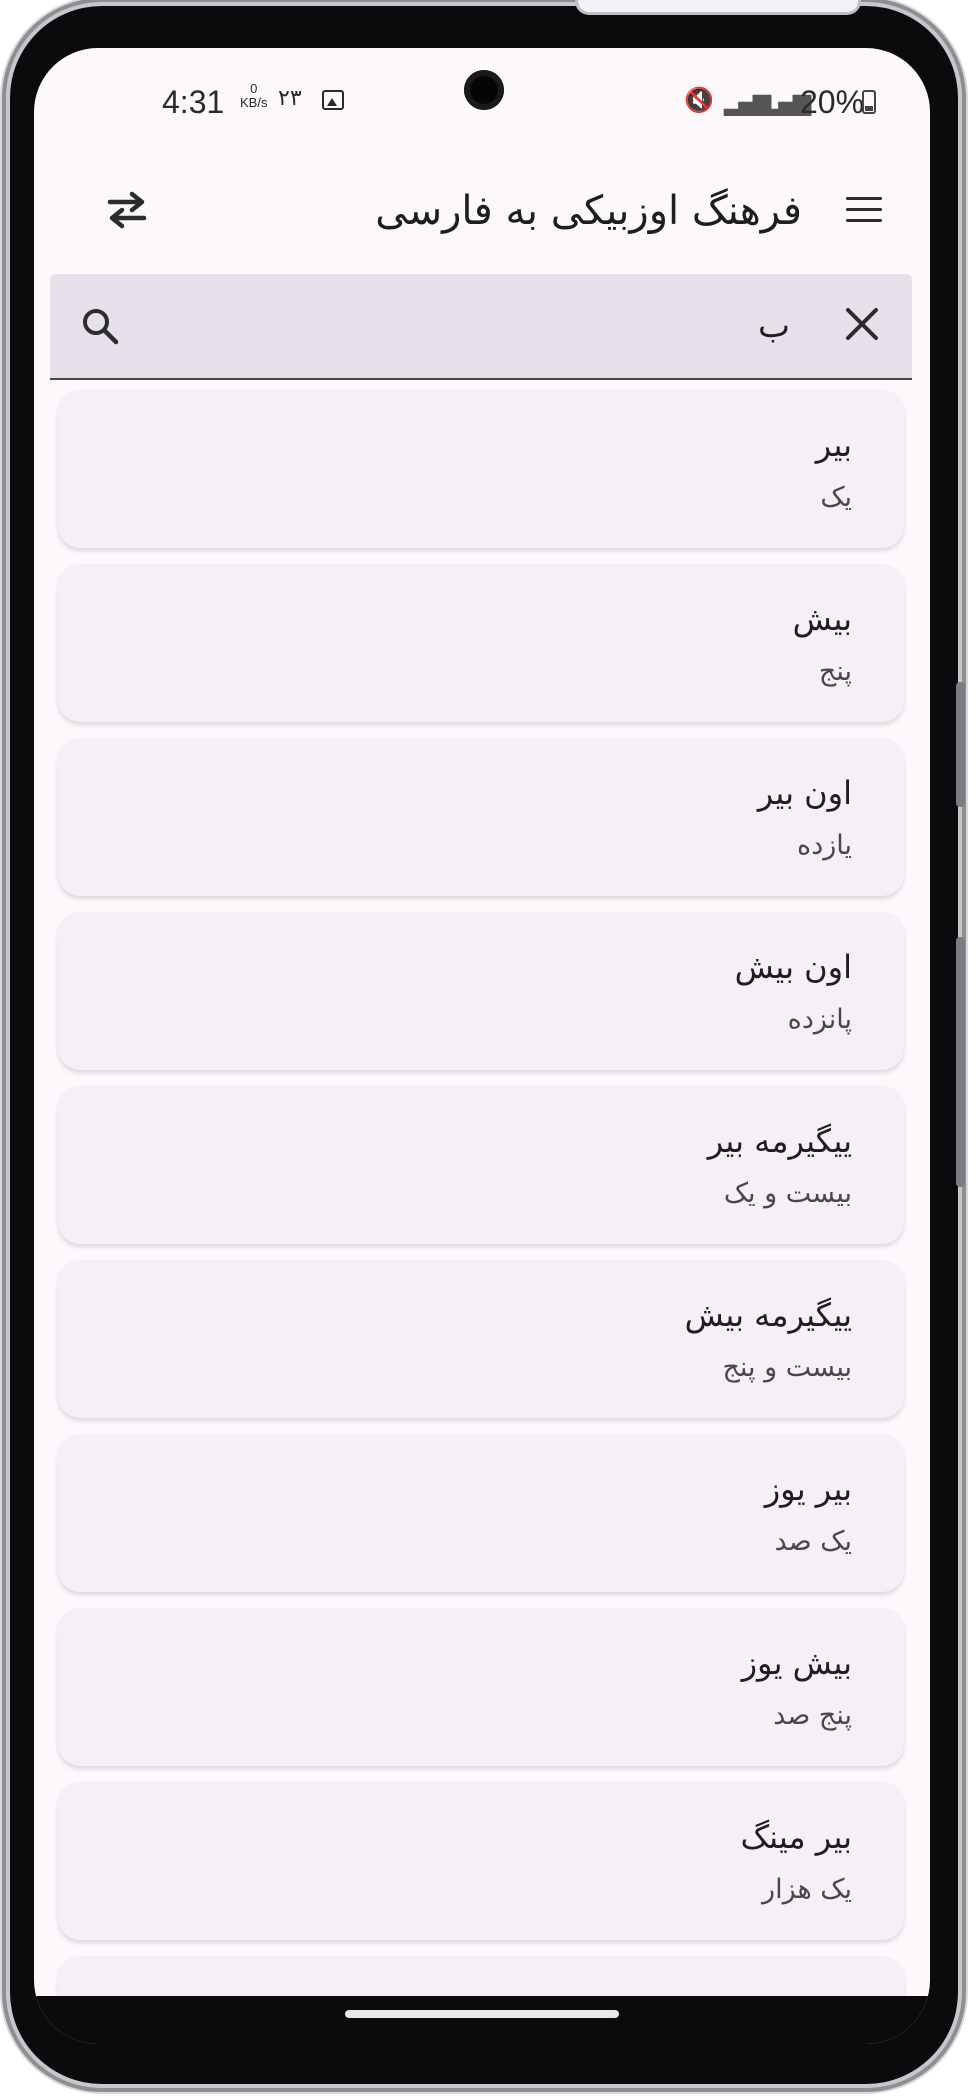  I want to click on swap-arrows-icon, so click(127, 210).